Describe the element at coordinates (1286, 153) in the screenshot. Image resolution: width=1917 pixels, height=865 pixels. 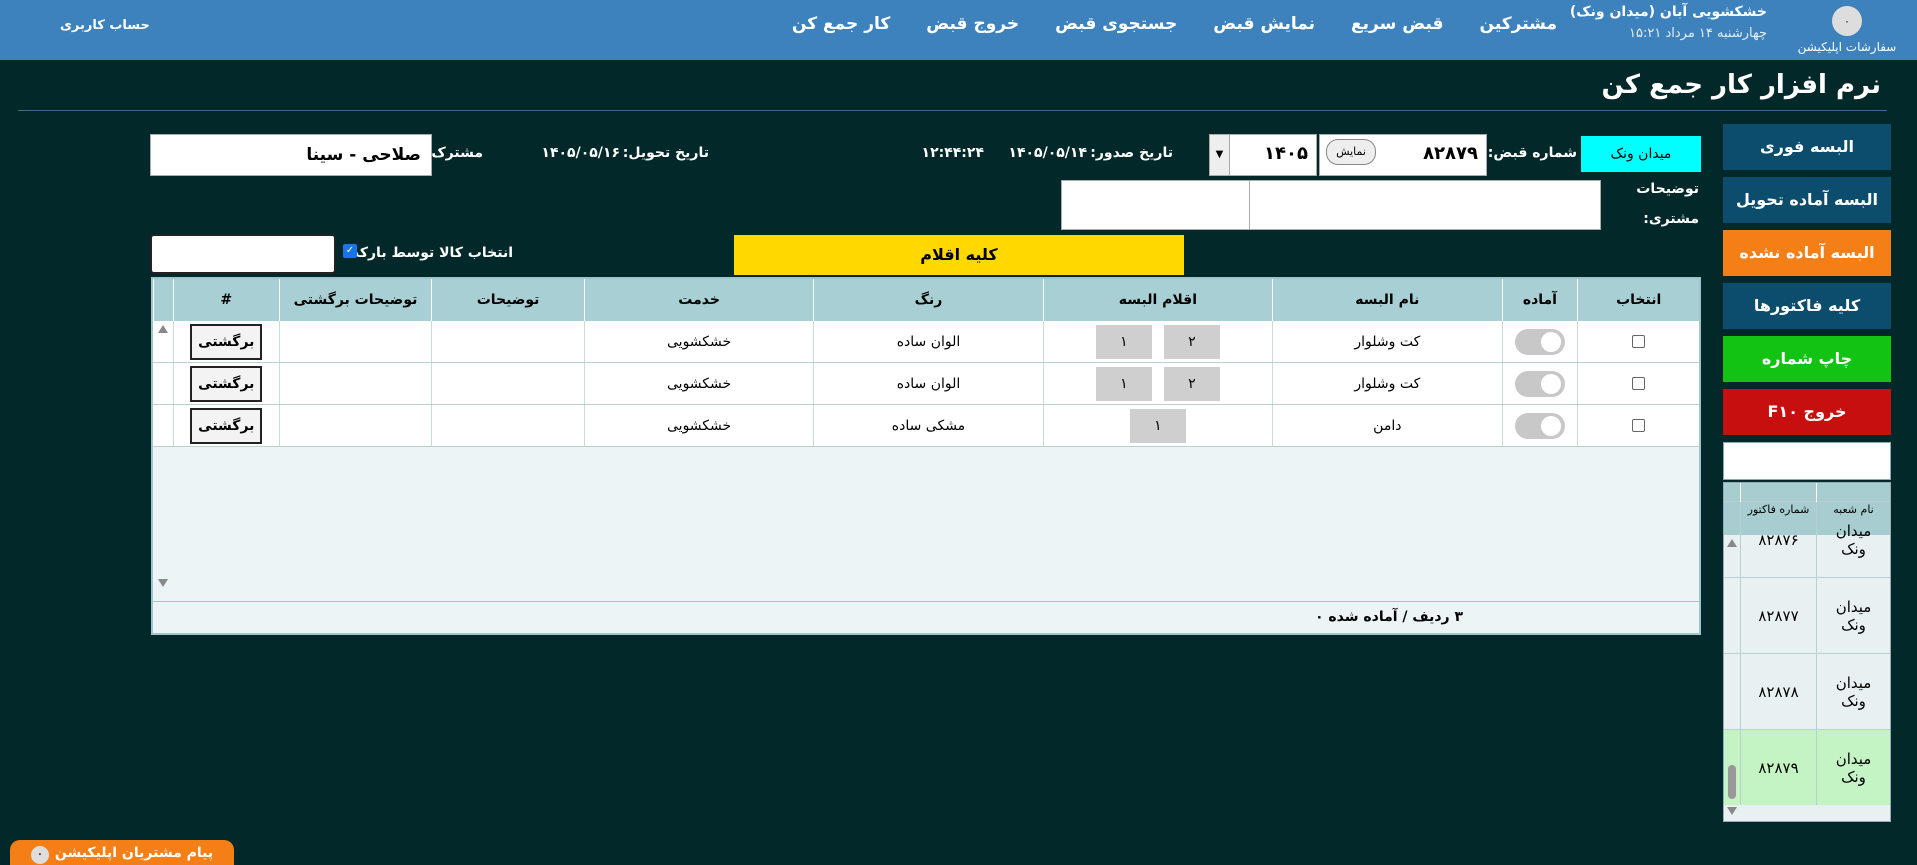
I see `year-value: ۱۴۰۵` at that location.